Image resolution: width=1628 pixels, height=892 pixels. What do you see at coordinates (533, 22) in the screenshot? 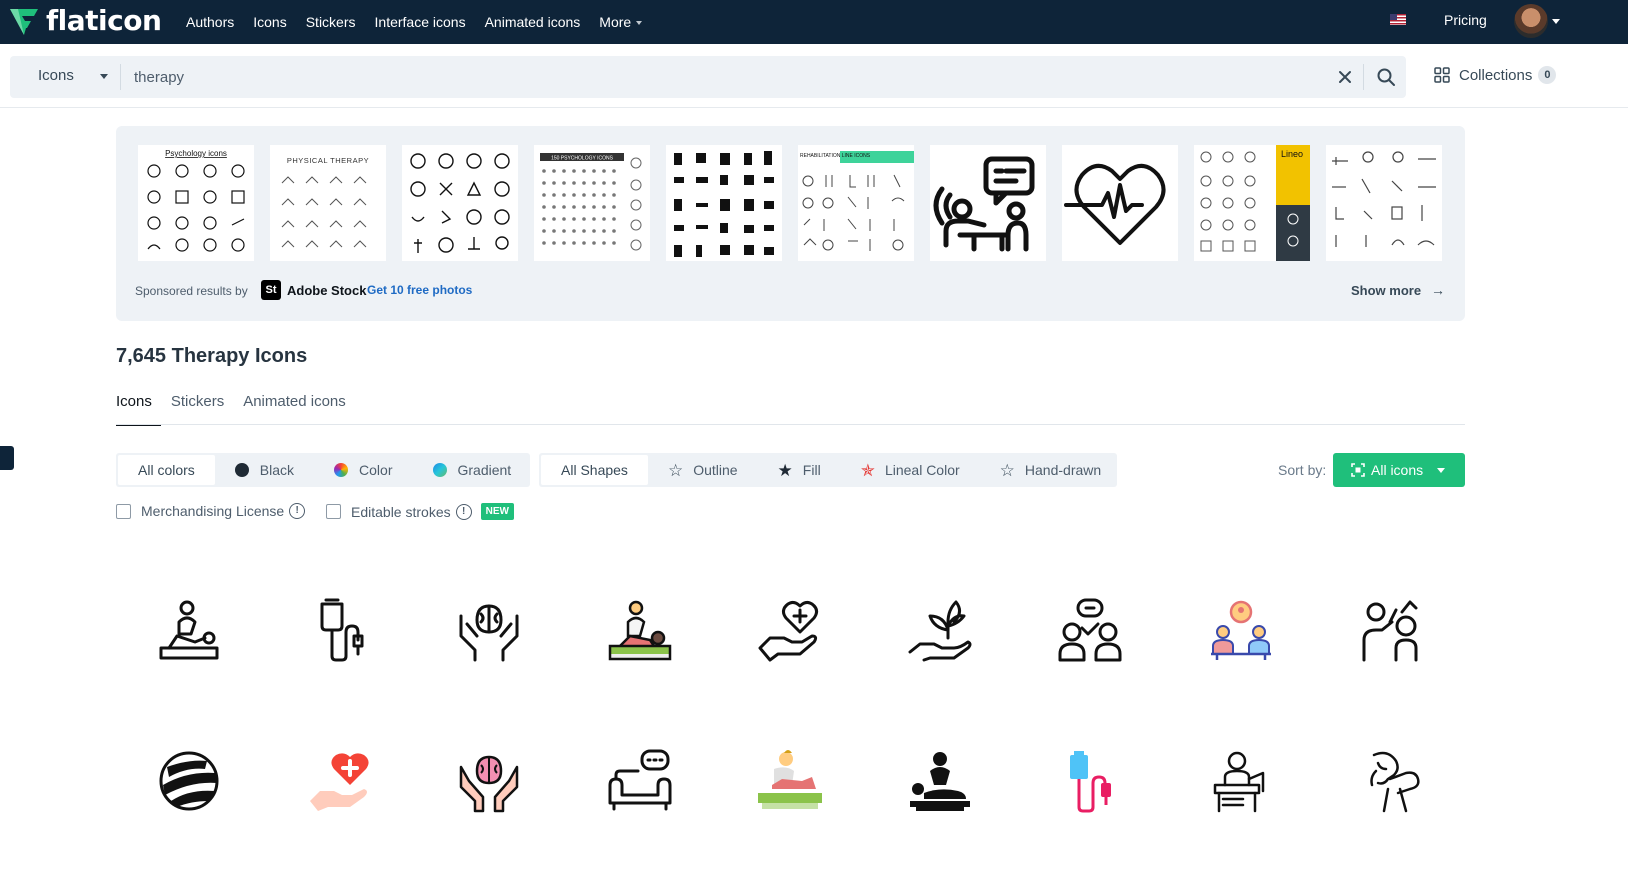
I see `nav-animated-icons: Animated icons` at bounding box center [533, 22].